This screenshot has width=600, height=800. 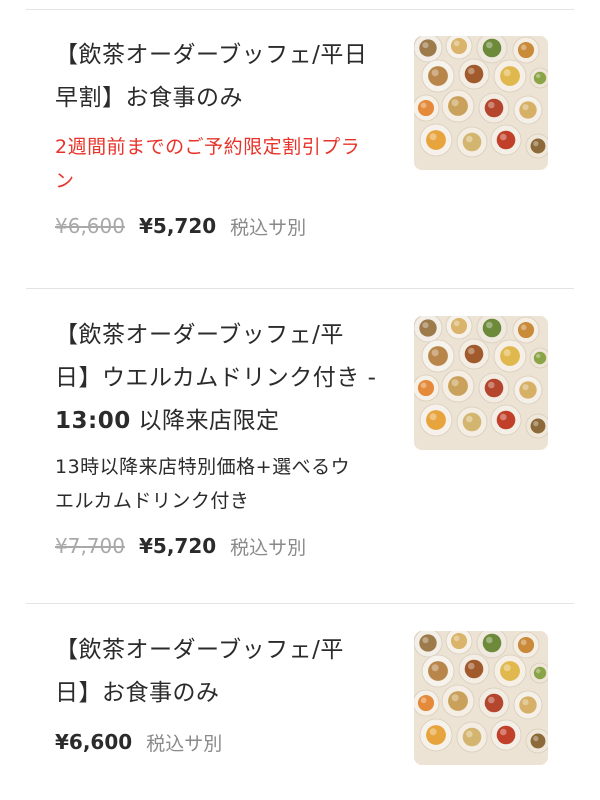 What do you see at coordinates (227, 77) in the screenshot?
I see `plan-title: 【飲茶オーダーブッフェ/平日 早割】お食事のみ` at bounding box center [227, 77].